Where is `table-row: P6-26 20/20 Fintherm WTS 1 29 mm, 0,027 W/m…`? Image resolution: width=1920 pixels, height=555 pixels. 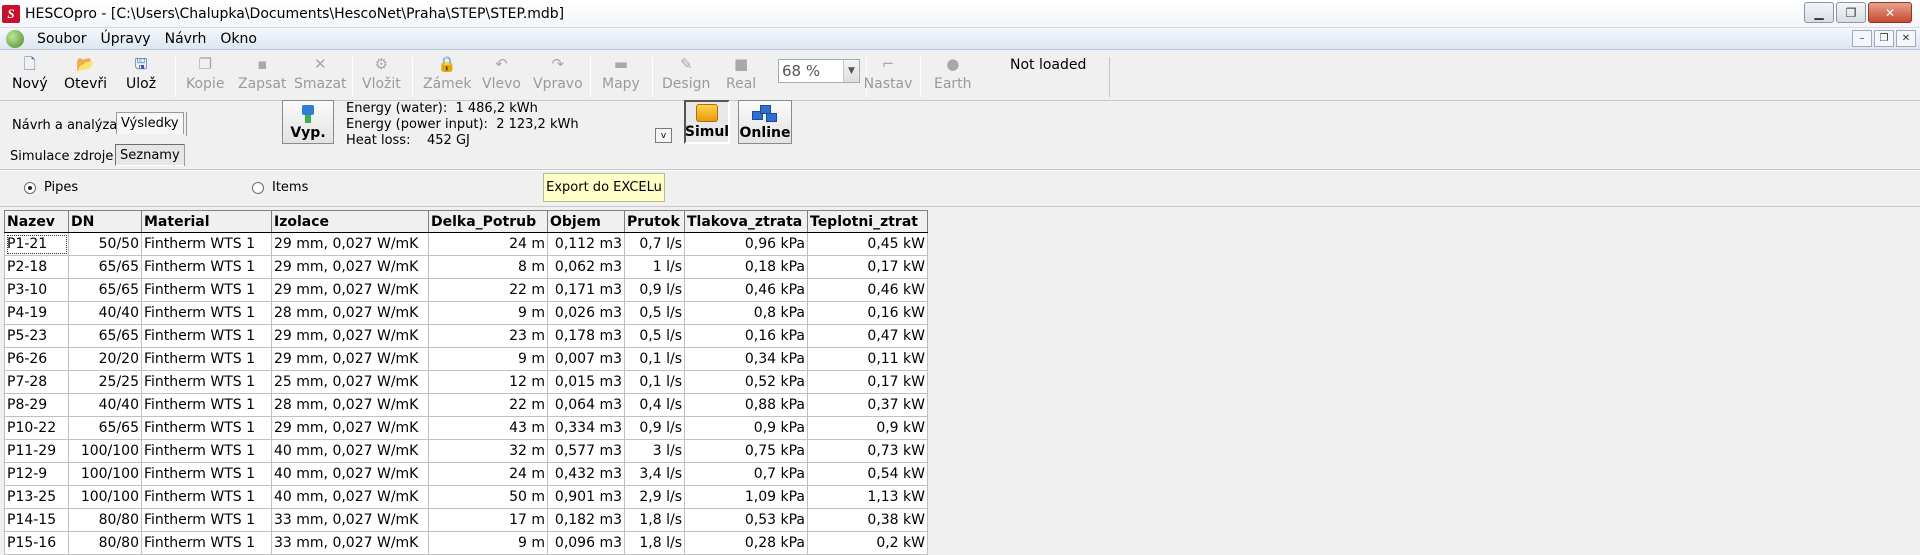
table-row: P6-26 20/20 Fintherm WTS 1 29 mm, 0,027 W/m… is located at coordinates (466, 359).